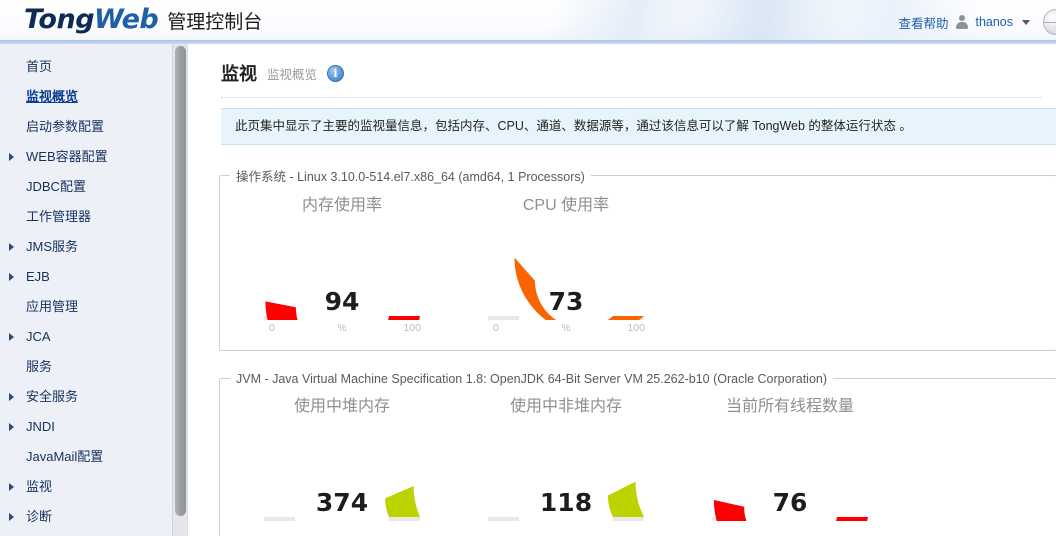 The image size is (1056, 536). I want to click on app-logo: Tong Web 管理控制台, so click(143, 19).